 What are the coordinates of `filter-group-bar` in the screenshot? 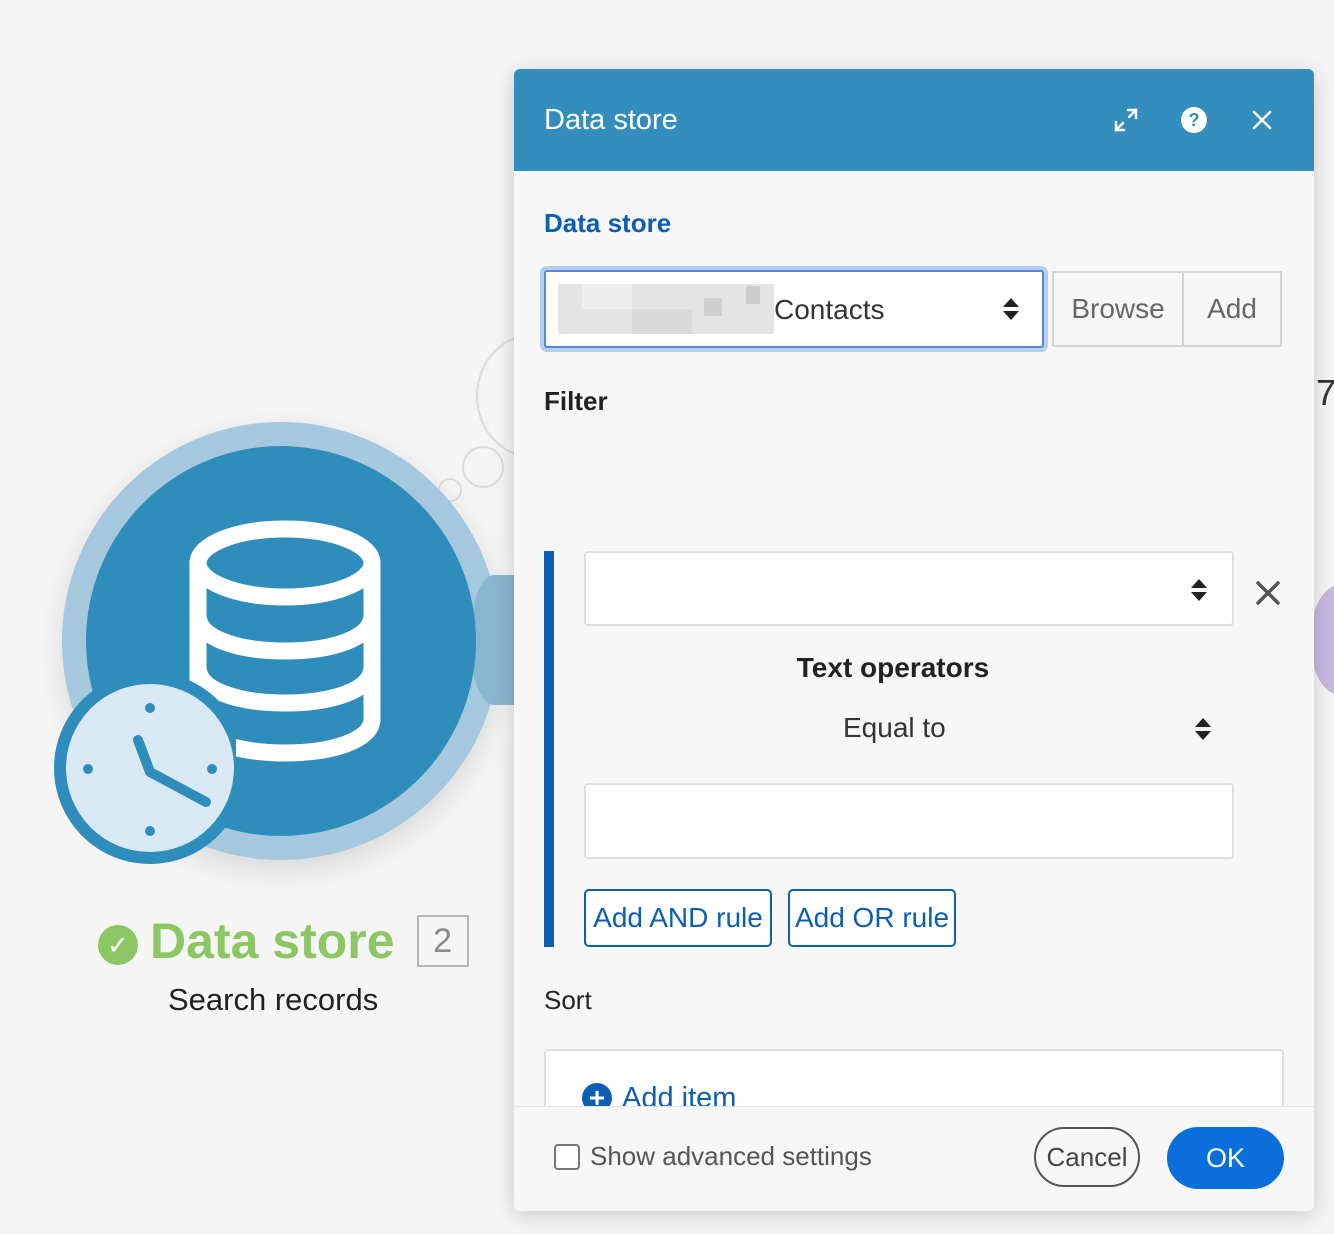 It's located at (549, 749).